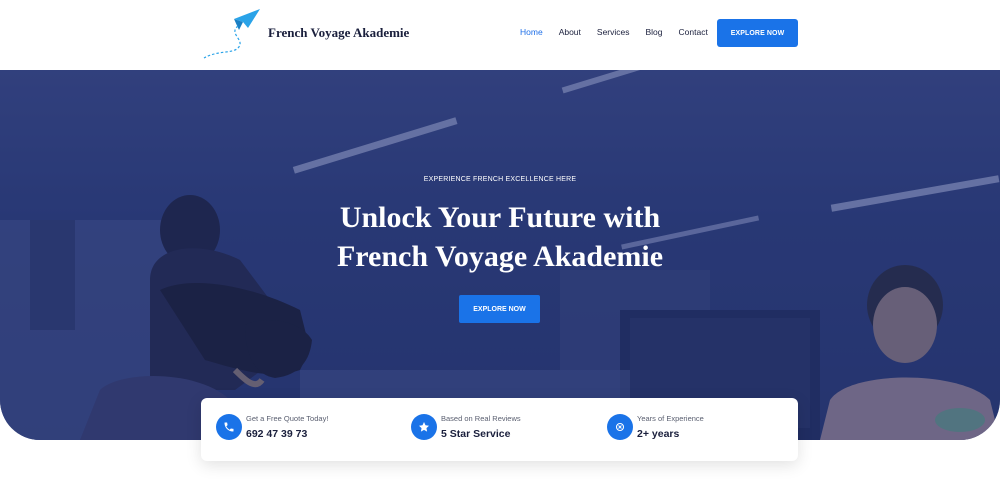  What do you see at coordinates (229, 427) in the screenshot?
I see `phone-icon` at bounding box center [229, 427].